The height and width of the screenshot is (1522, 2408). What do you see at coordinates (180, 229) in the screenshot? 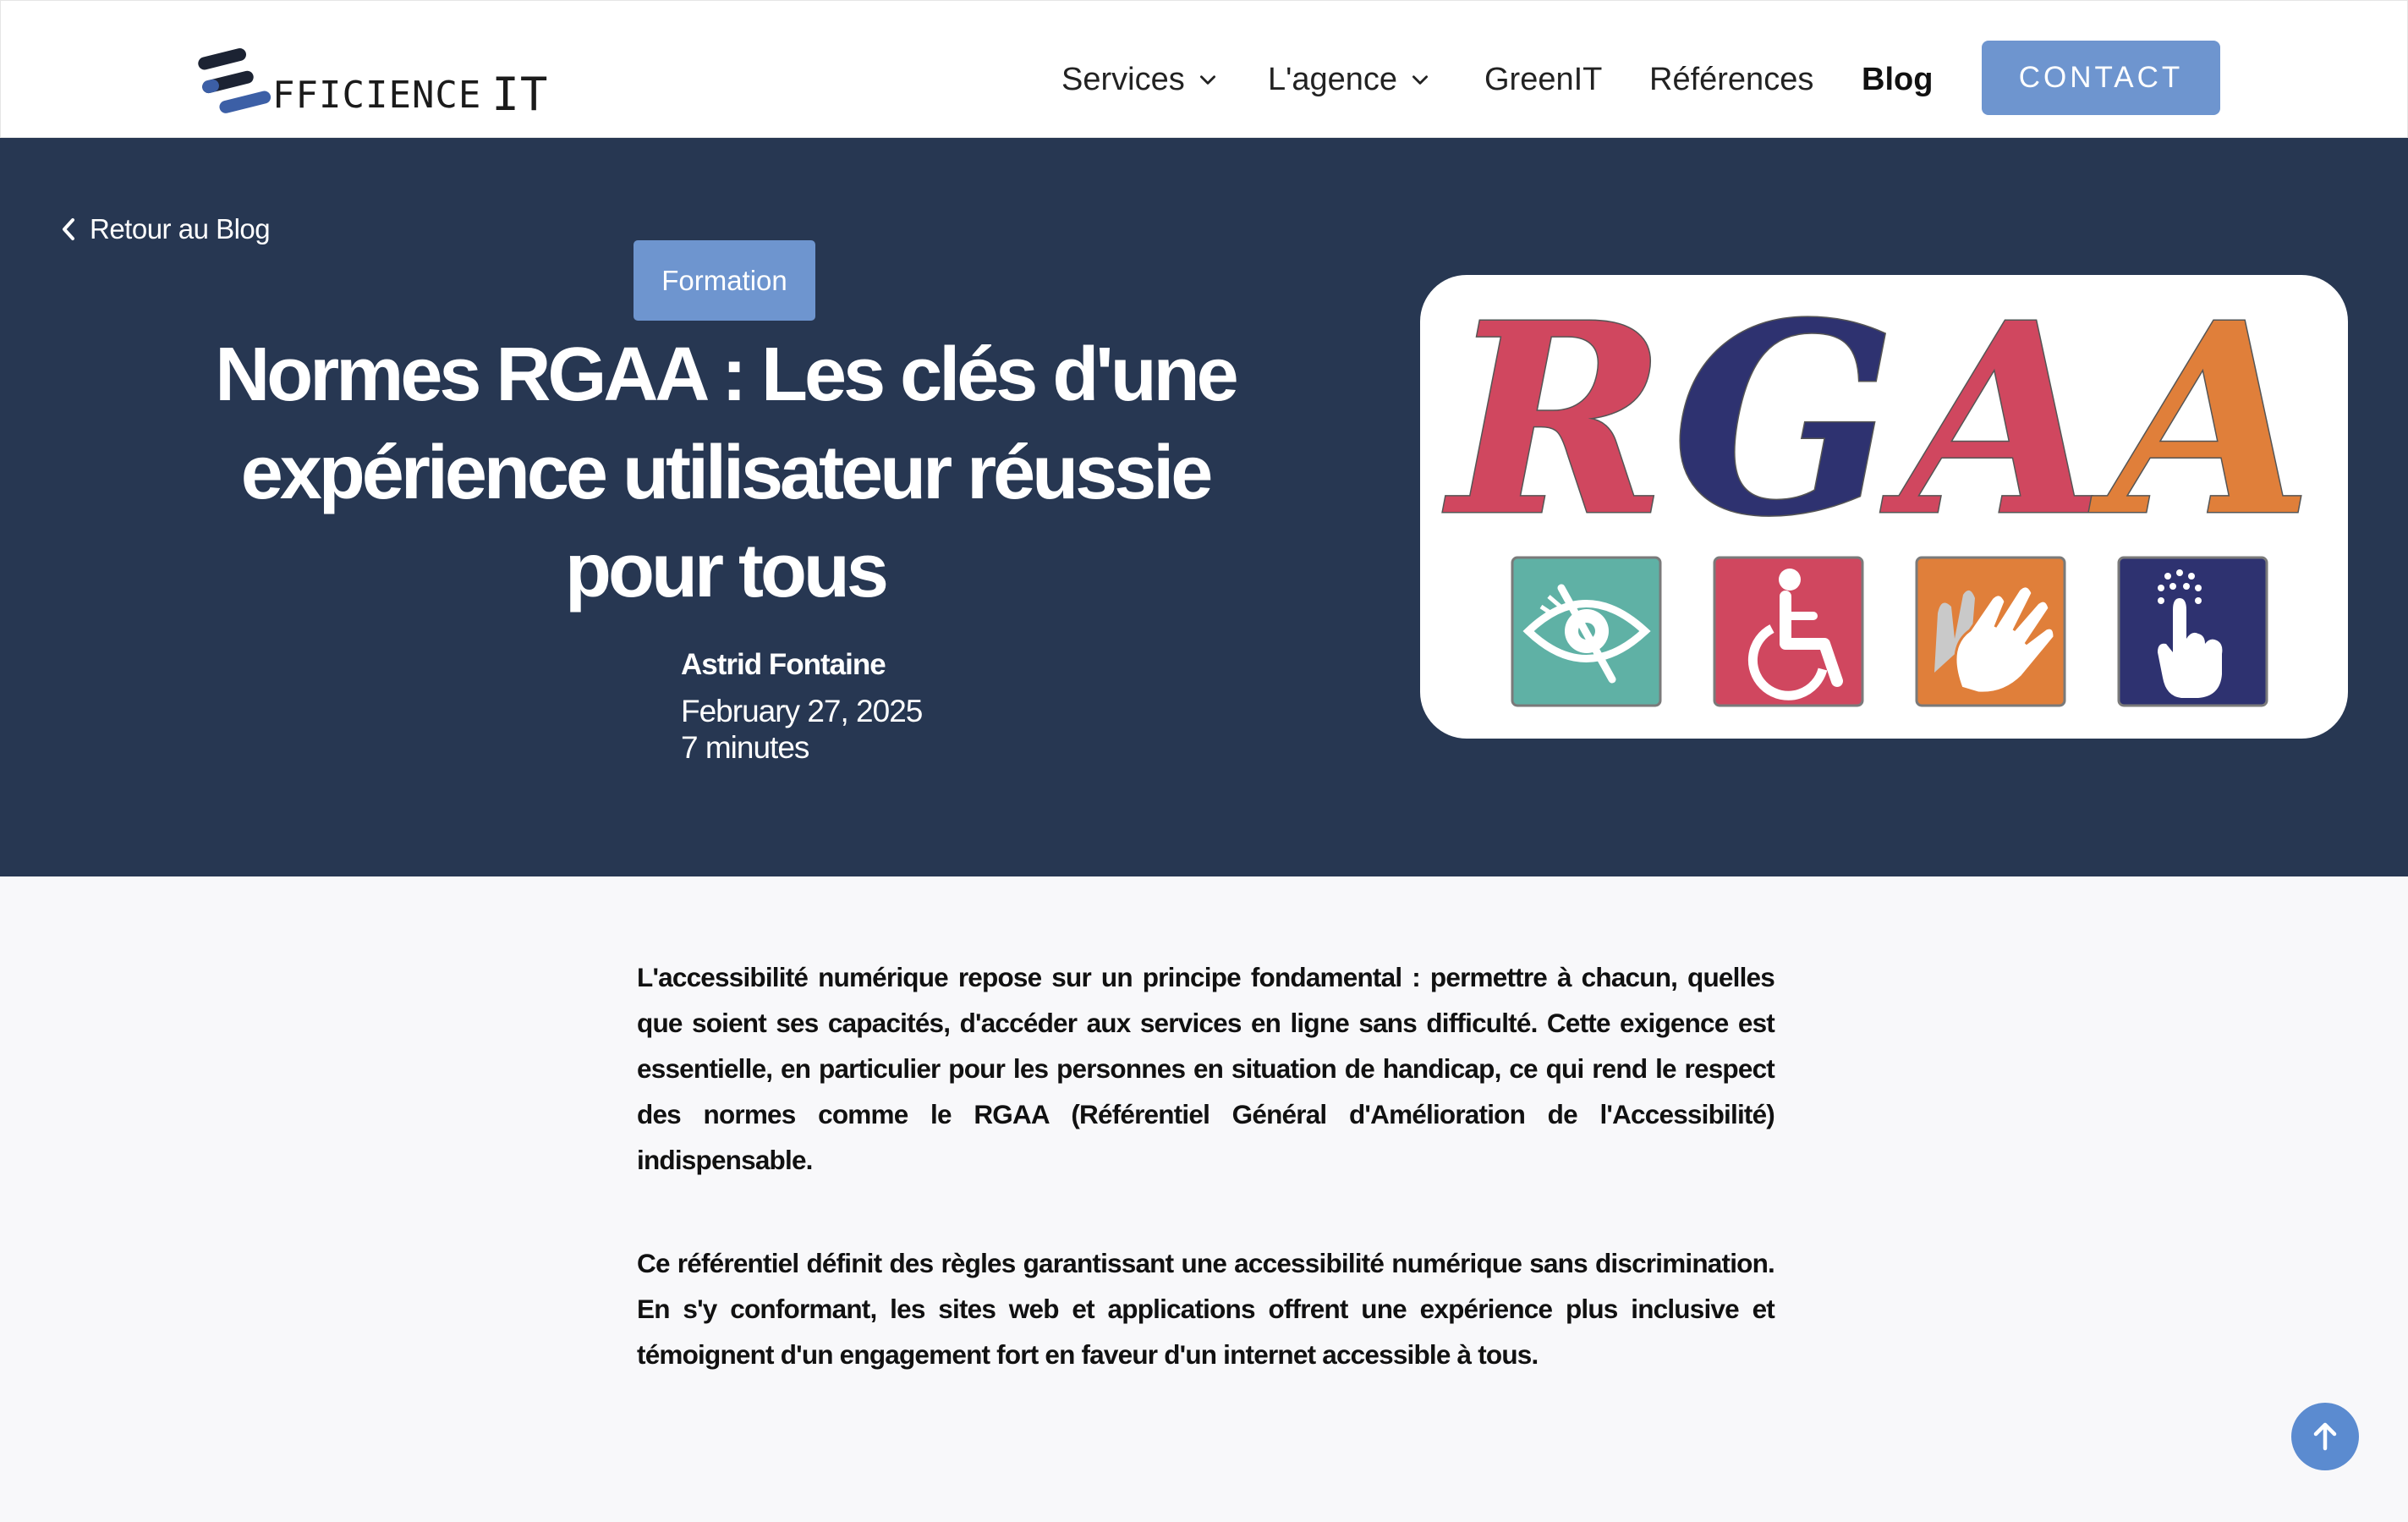
I see `back-to-blog-label: Retour au Blog` at bounding box center [180, 229].